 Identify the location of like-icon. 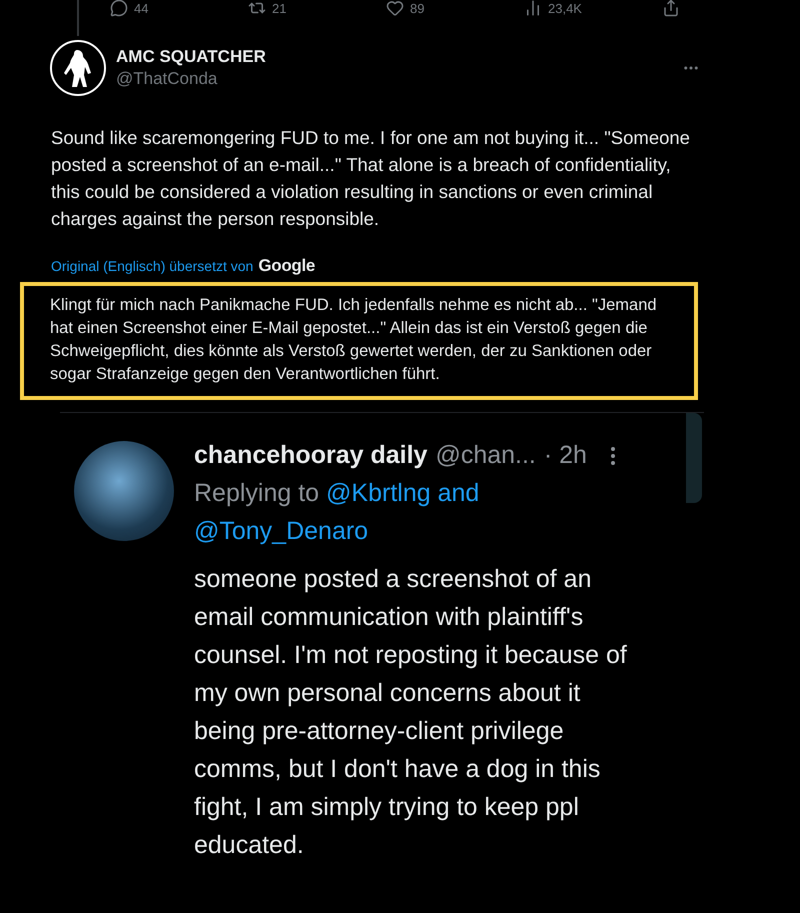
(395, 8).